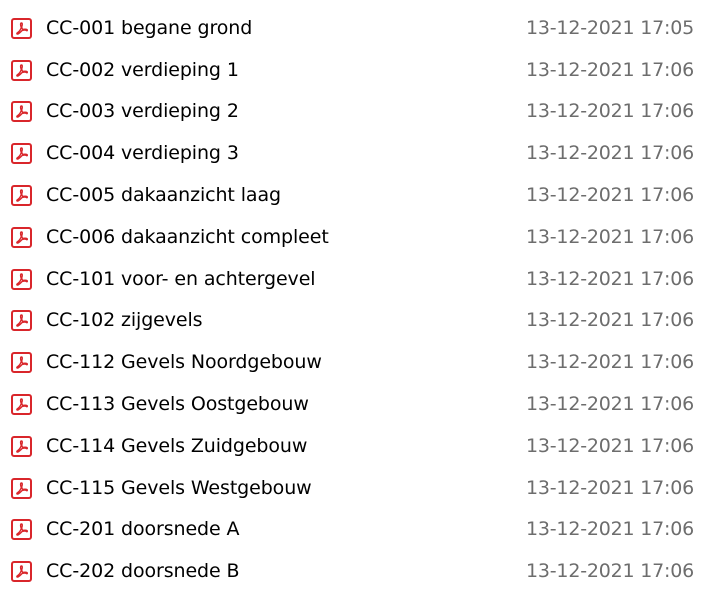 This screenshot has width=709, height=592. What do you see at coordinates (149, 28) in the screenshot?
I see `file-name: CC-001 begane grond` at bounding box center [149, 28].